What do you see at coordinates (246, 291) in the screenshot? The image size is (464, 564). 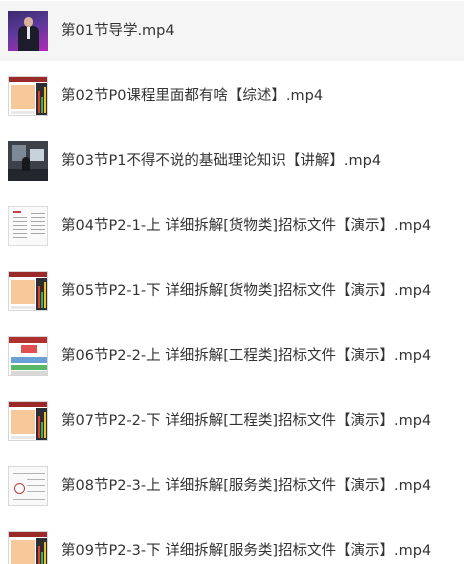 I see `file-name: 第05节P2-1-下 详细拆解[货物类]招标文件【演示】.mp4` at bounding box center [246, 291].